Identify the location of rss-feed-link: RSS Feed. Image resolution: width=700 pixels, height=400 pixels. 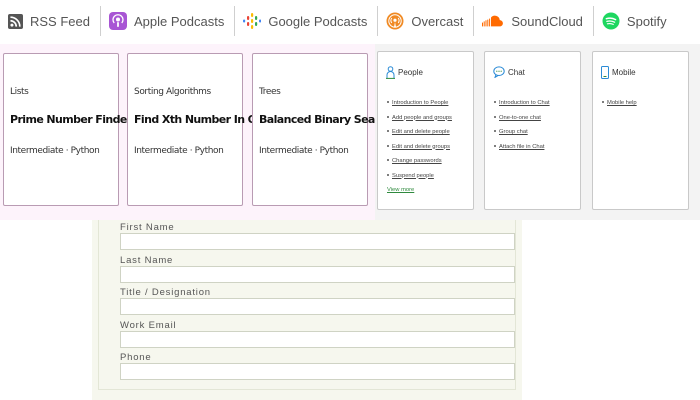
(50, 21).